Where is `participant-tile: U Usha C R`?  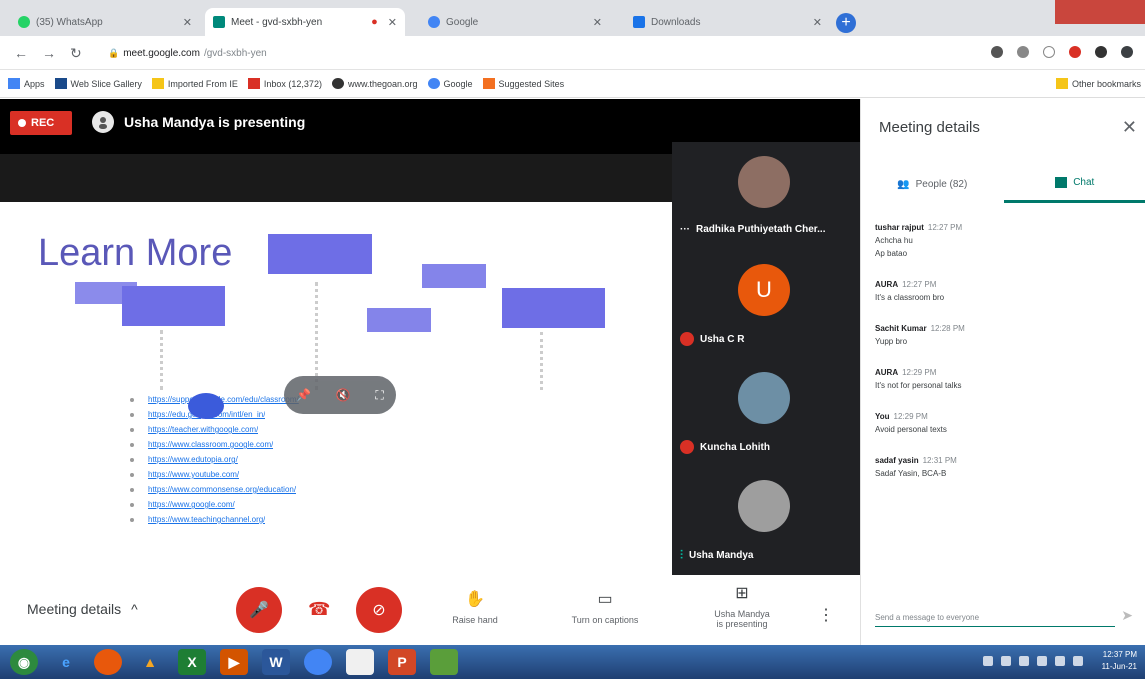
participant-tile: U Usha C R is located at coordinates (766, 304).